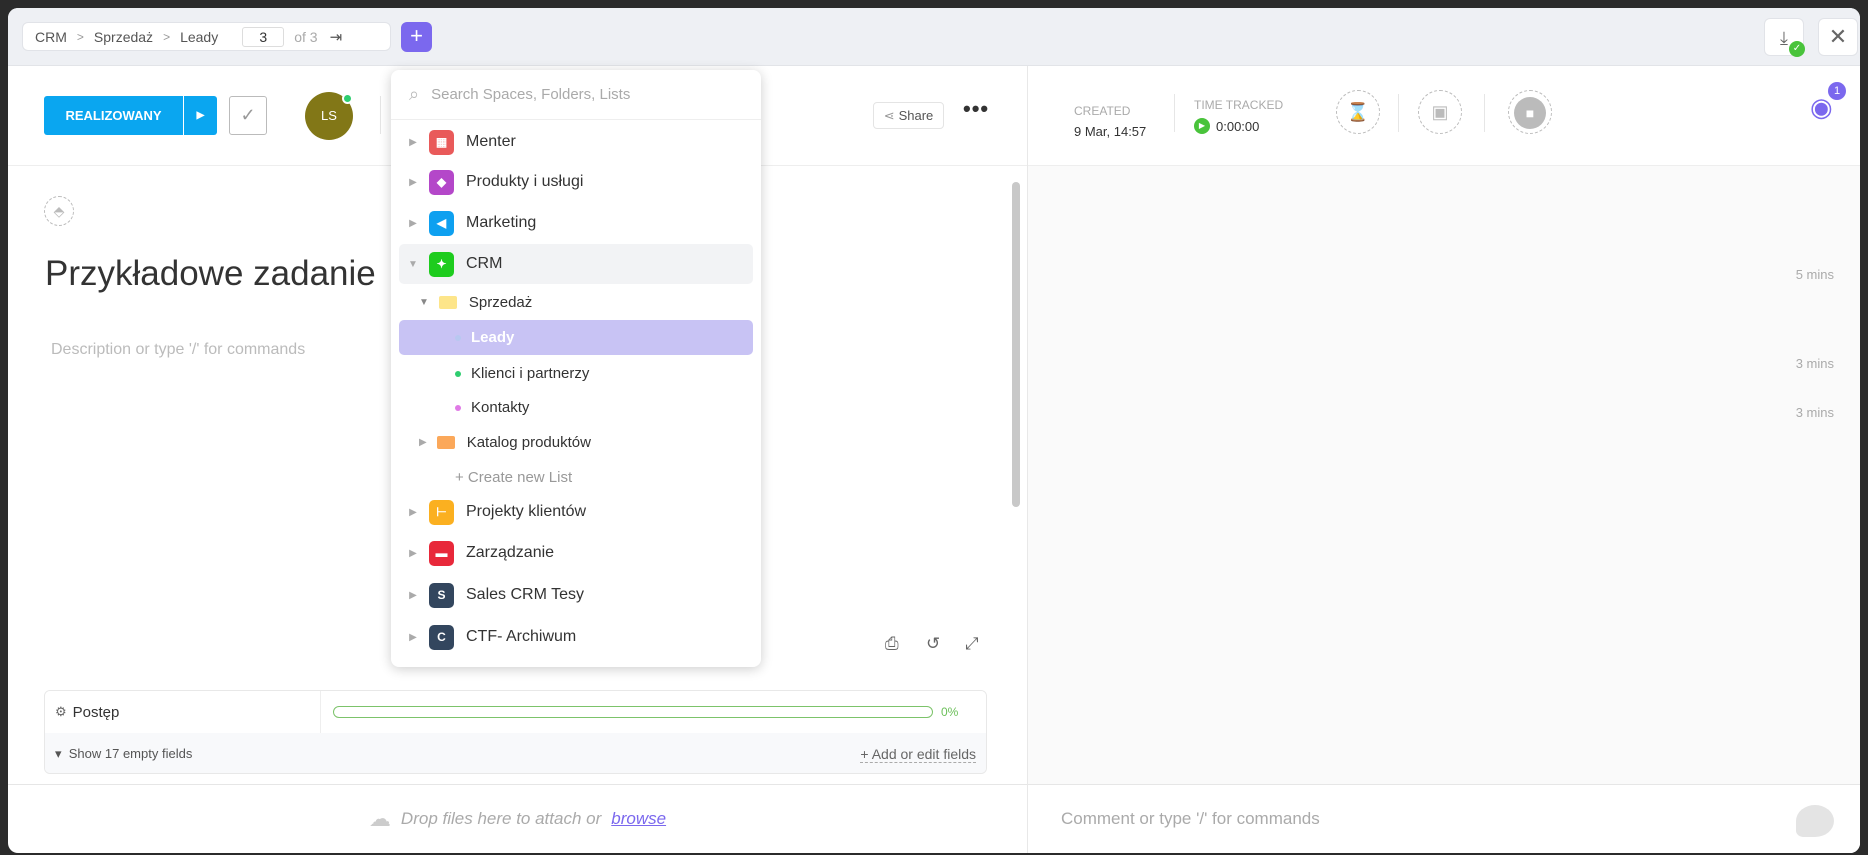 This screenshot has height=855, width=1868. Describe the element at coordinates (1190, 819) in the screenshot. I see `comment-input: Comment or type '/' for commands` at that location.